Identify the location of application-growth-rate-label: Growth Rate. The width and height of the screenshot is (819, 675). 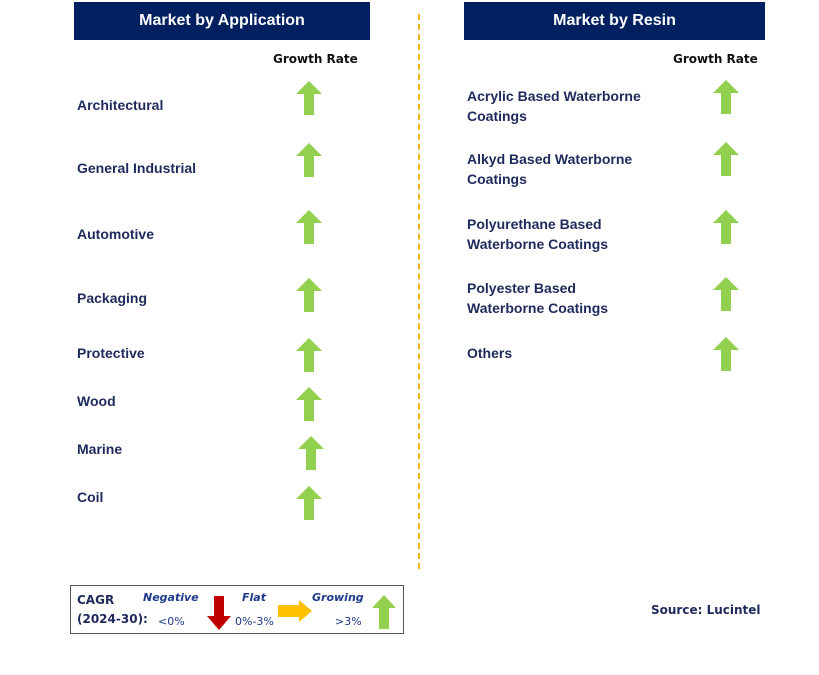
(315, 59).